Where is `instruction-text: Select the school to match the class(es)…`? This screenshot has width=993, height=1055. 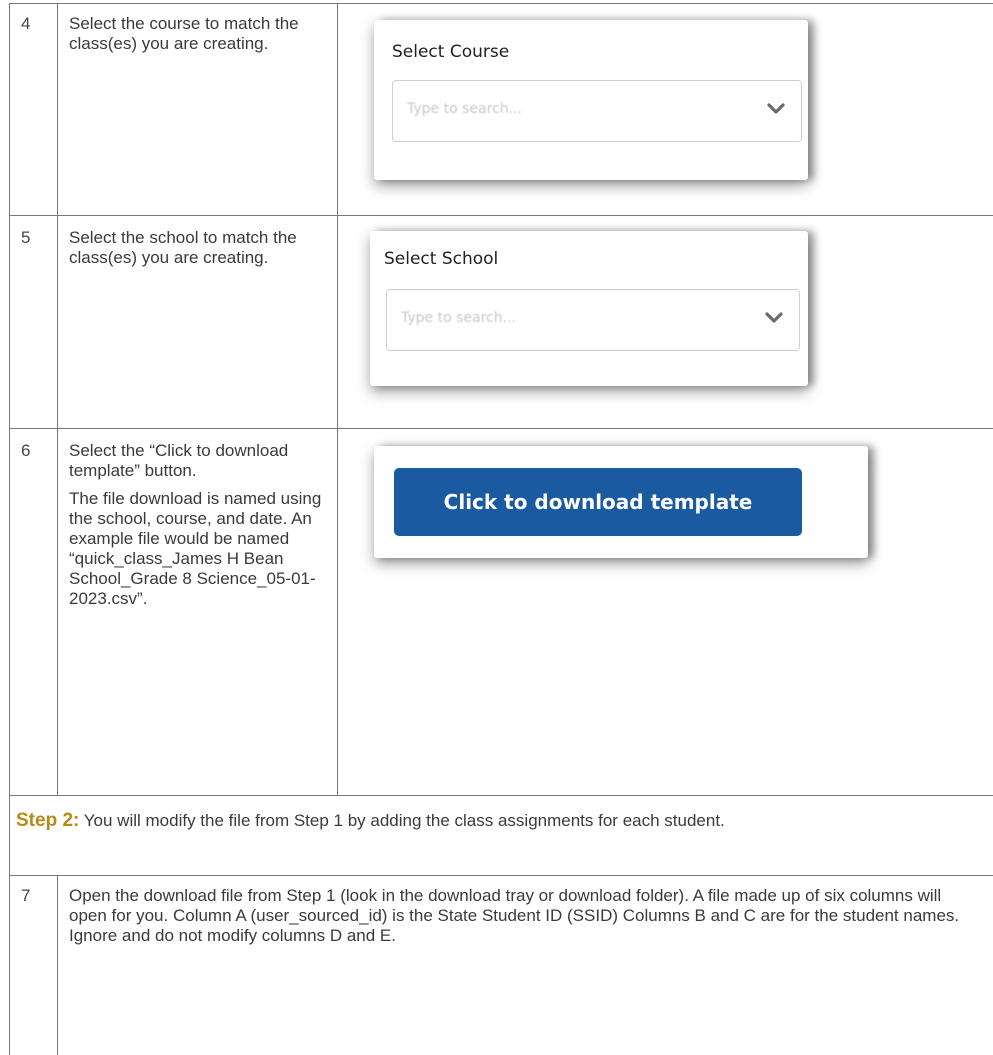 instruction-text: Select the school to match the class(es)… is located at coordinates (183, 247).